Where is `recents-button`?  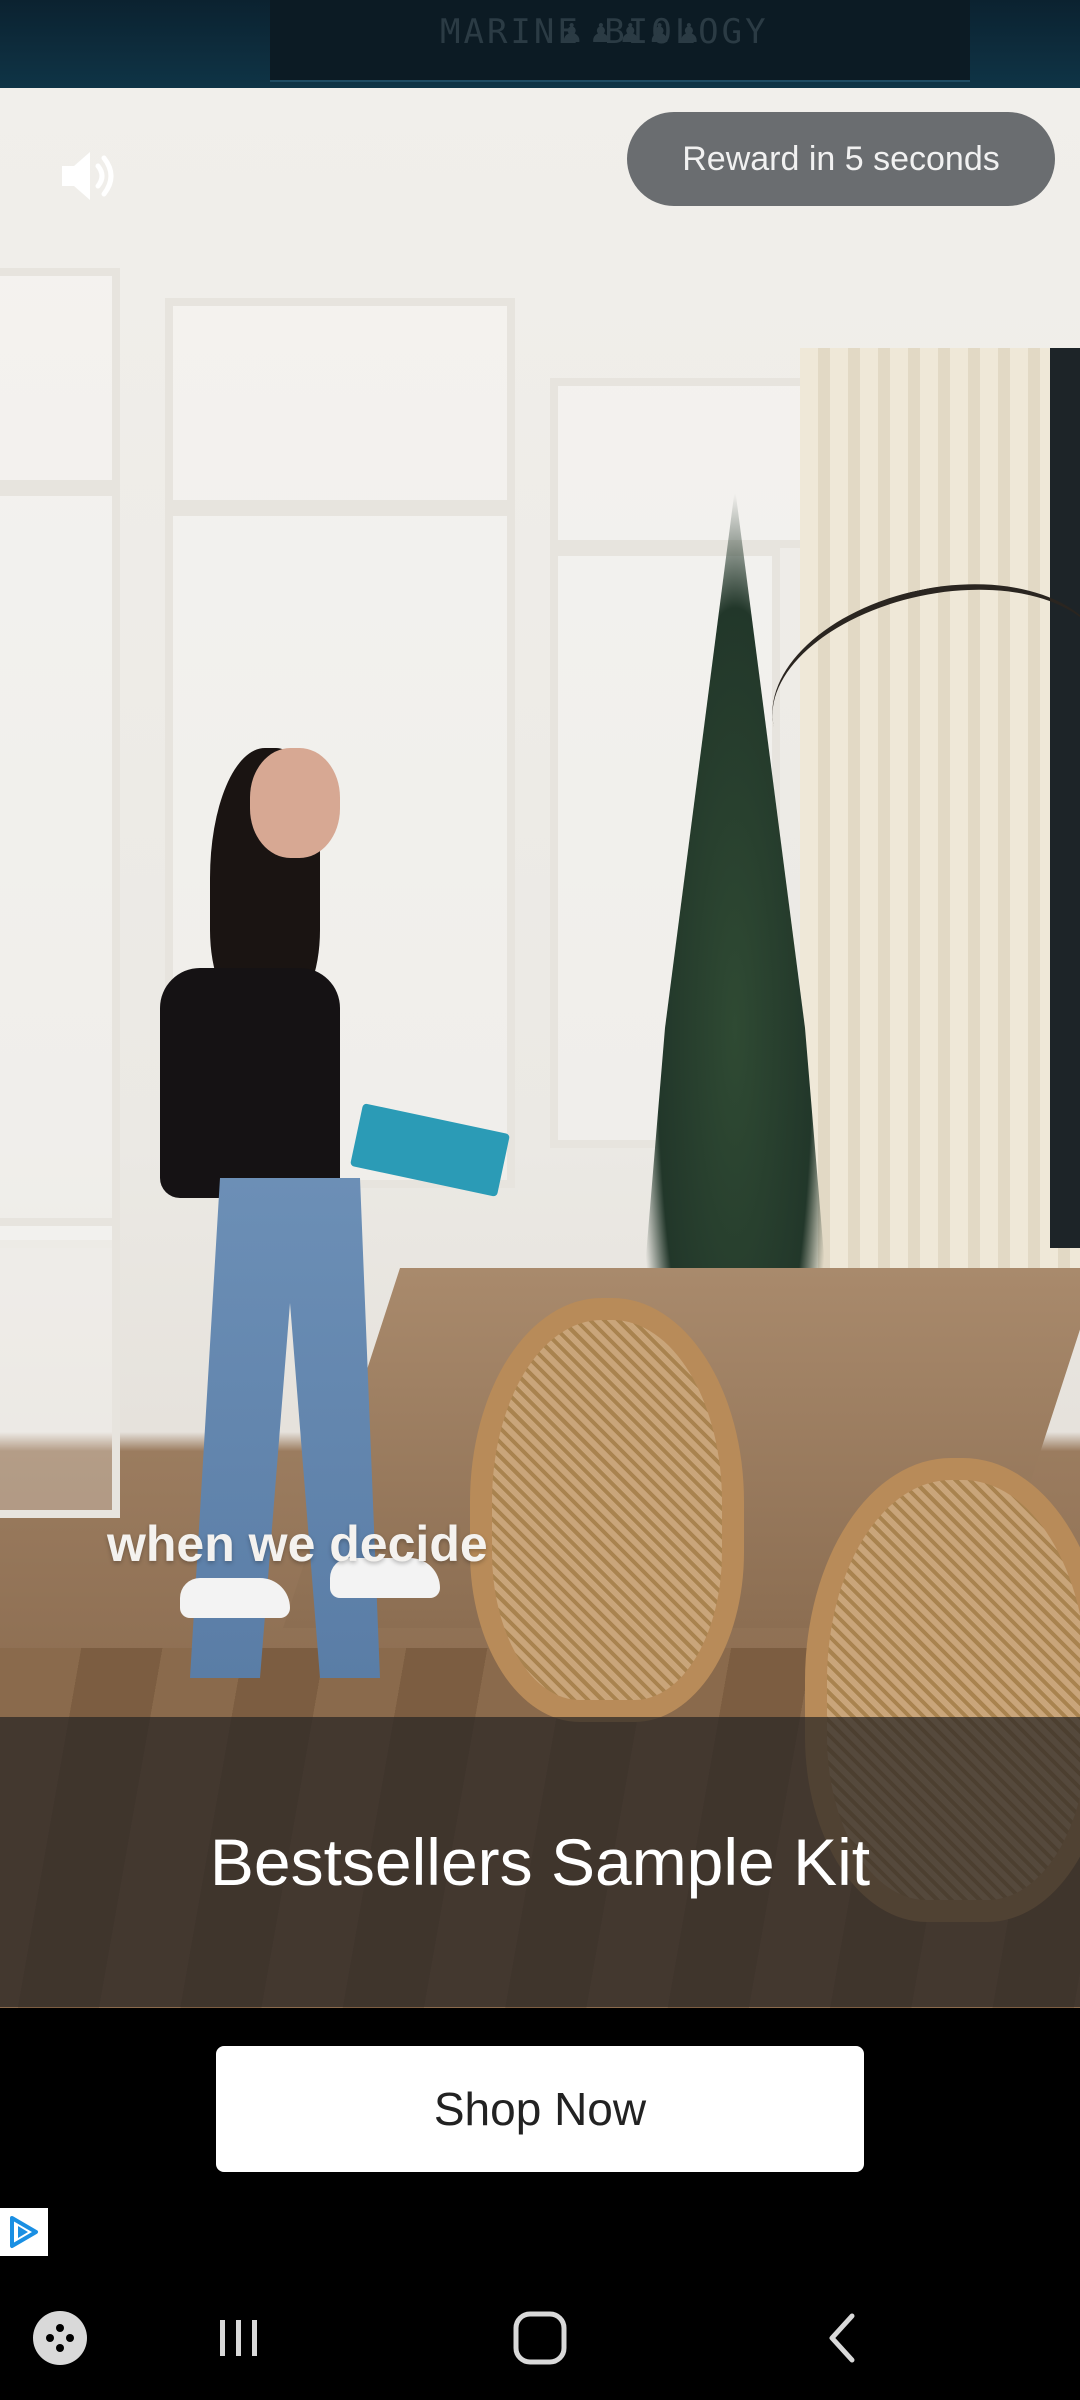
recents-button is located at coordinates (238, 2338).